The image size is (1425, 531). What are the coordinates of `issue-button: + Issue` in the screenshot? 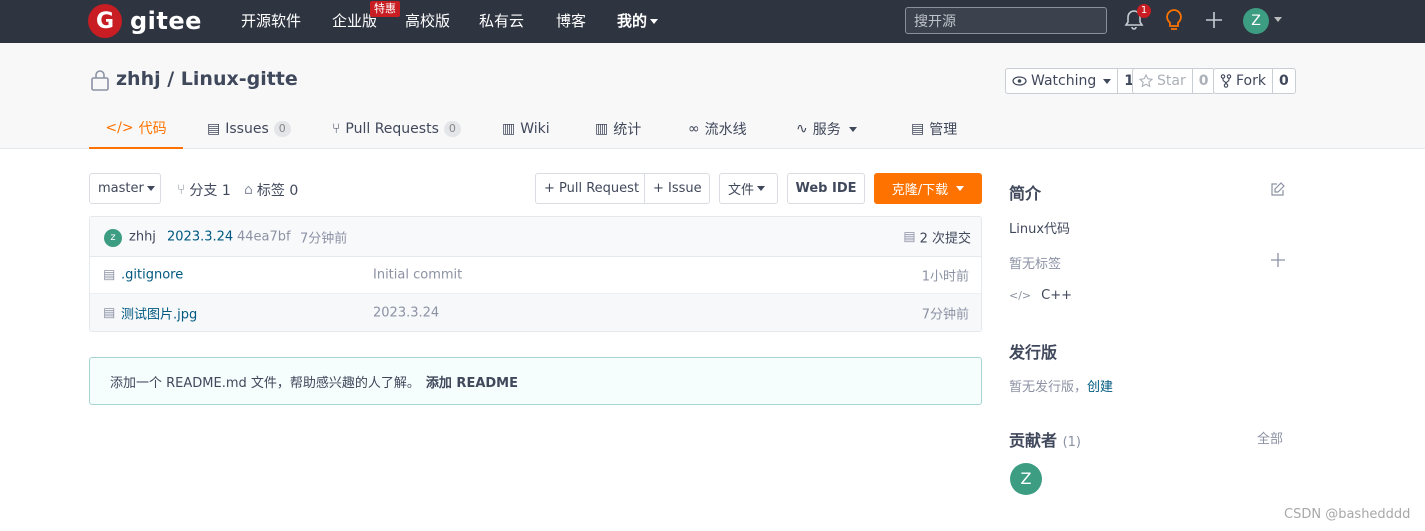 It's located at (677, 188).